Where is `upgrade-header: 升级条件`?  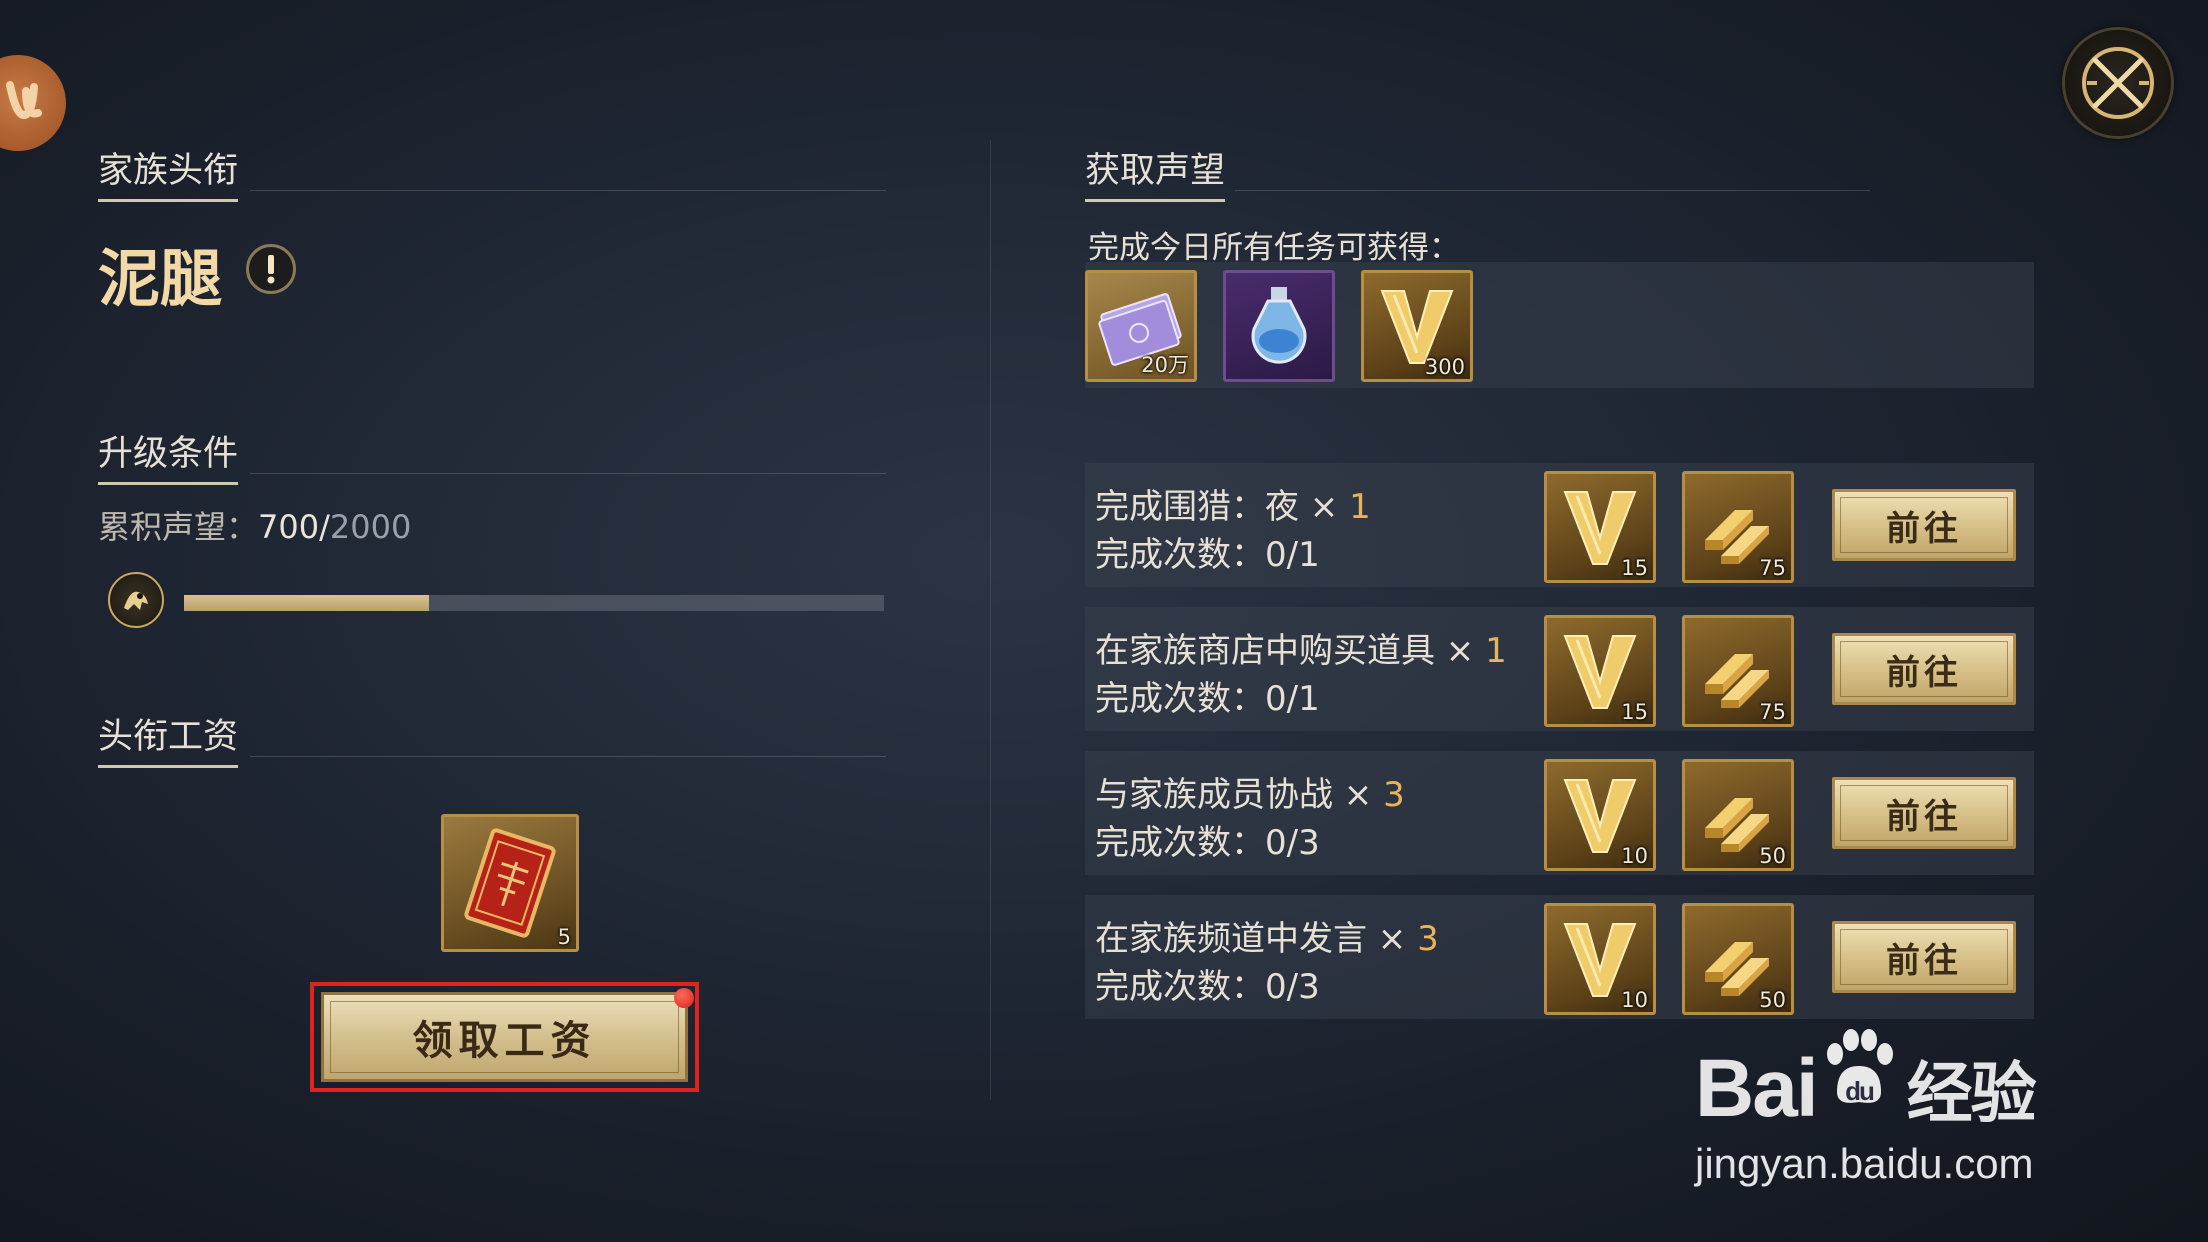
upgrade-header: 升级条件 is located at coordinates (168, 455).